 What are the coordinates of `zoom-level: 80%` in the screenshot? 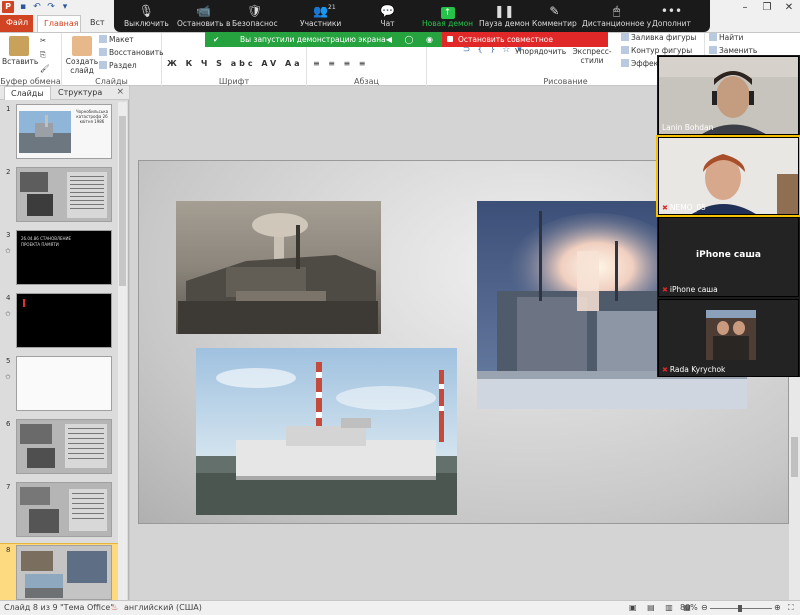 It's located at (689, 607).